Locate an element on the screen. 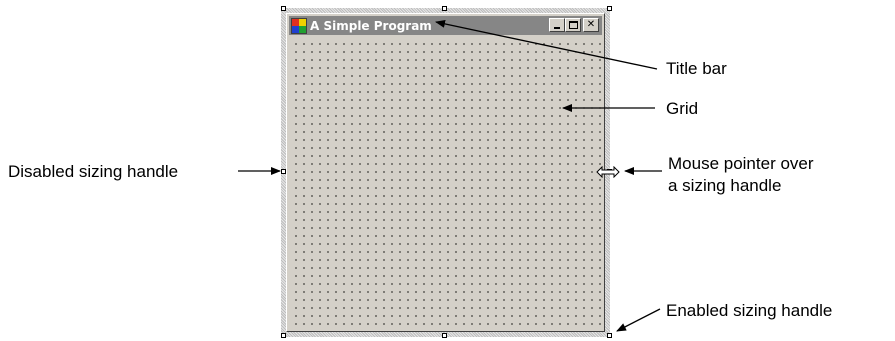  callout-title-bar: Title bar is located at coordinates (696, 68).